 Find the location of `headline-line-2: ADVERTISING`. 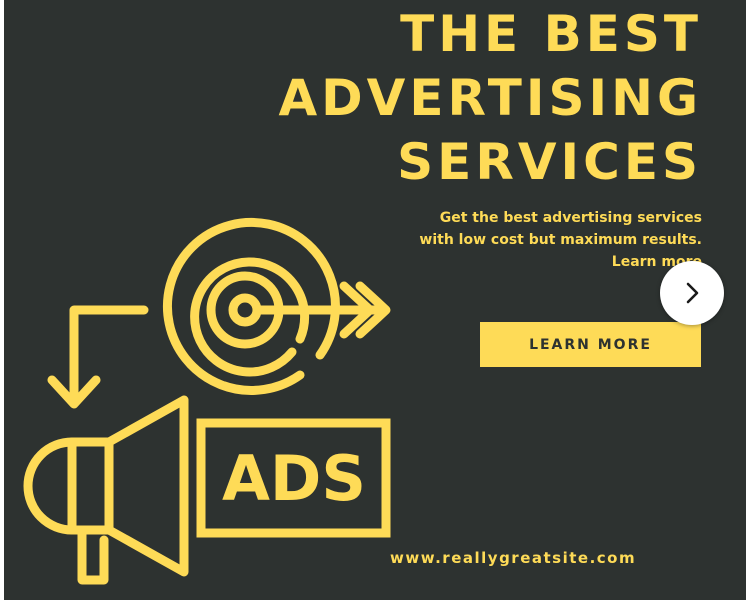

headline-line-2: ADVERTISING is located at coordinates (490, 98).